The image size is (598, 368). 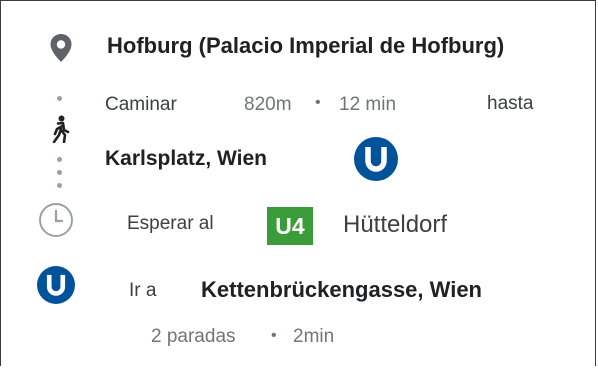 What do you see at coordinates (61, 50) in the screenshot?
I see `location-pin-icon` at bounding box center [61, 50].